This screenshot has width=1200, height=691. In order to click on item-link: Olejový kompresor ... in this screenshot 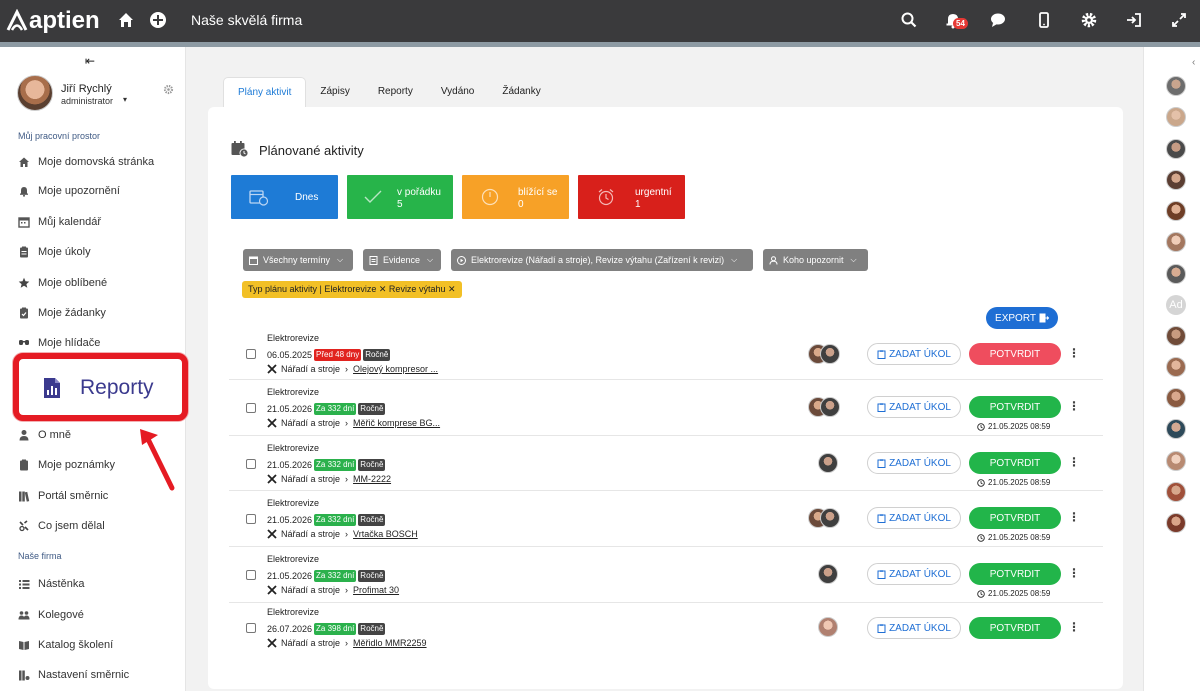, I will do `click(395, 369)`.